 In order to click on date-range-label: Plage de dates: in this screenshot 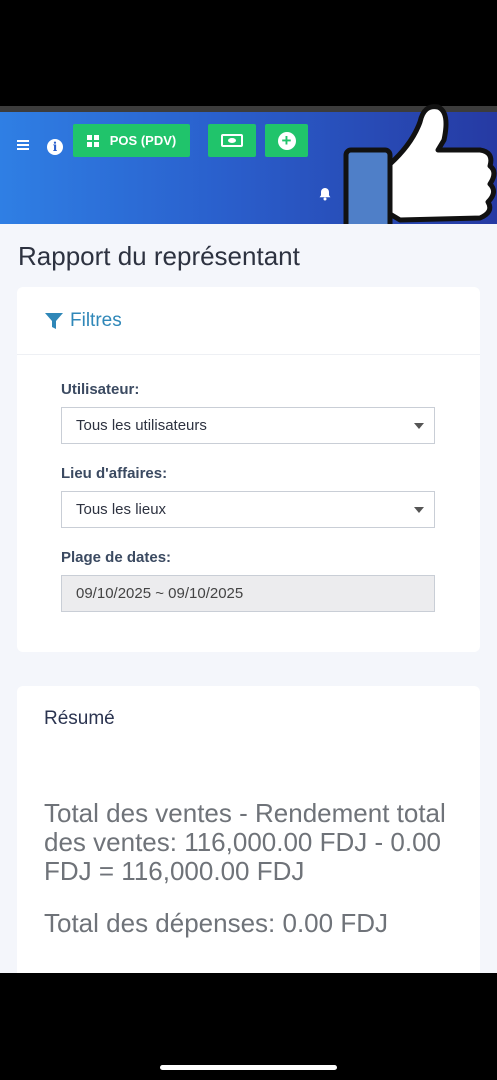, I will do `click(116, 557)`.